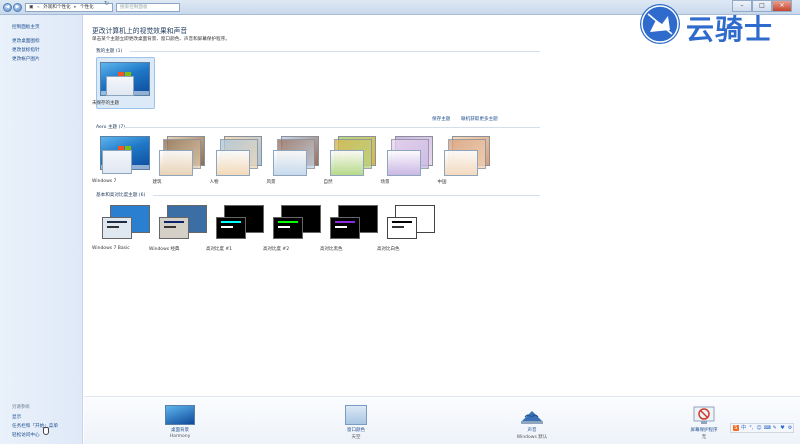  What do you see at coordinates (180, 430) in the screenshot?
I see `setting-title: 桌面背景` at bounding box center [180, 430].